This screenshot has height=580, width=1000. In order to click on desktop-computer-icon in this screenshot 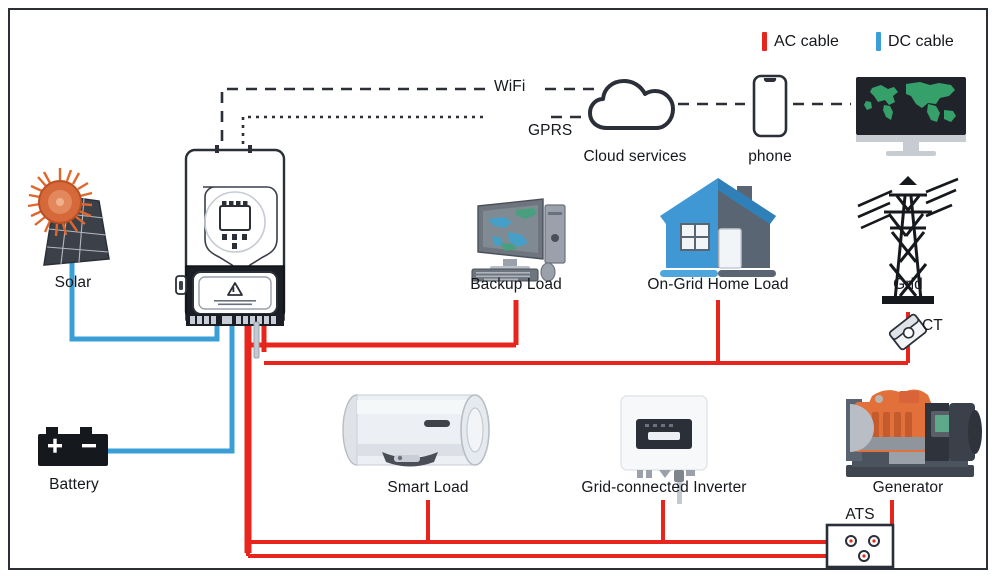, I will do `click(518, 240)`.